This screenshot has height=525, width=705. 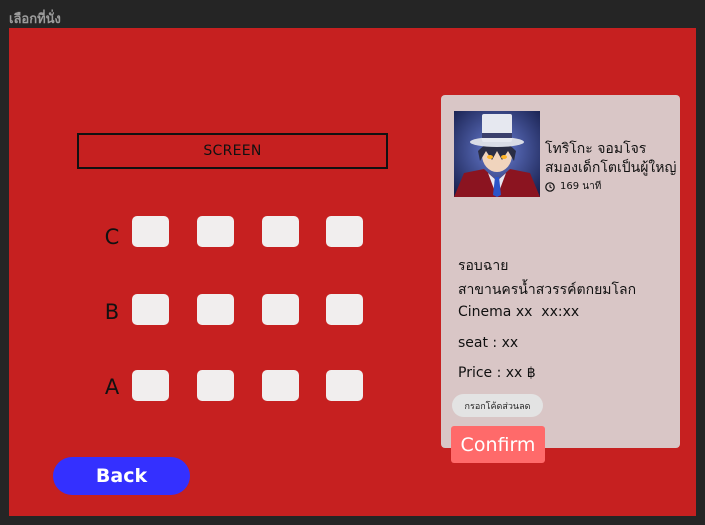 What do you see at coordinates (35, 19) in the screenshot?
I see `frame-title: เลือกที่นั่ง` at bounding box center [35, 19].